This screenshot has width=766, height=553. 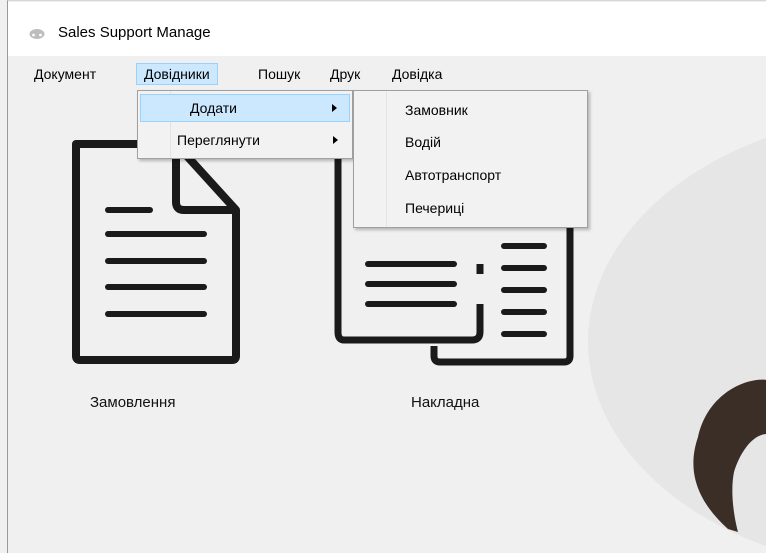 What do you see at coordinates (245, 124) in the screenshot?
I see `dovidnyky-dropdown: Додати Переглянути` at bounding box center [245, 124].